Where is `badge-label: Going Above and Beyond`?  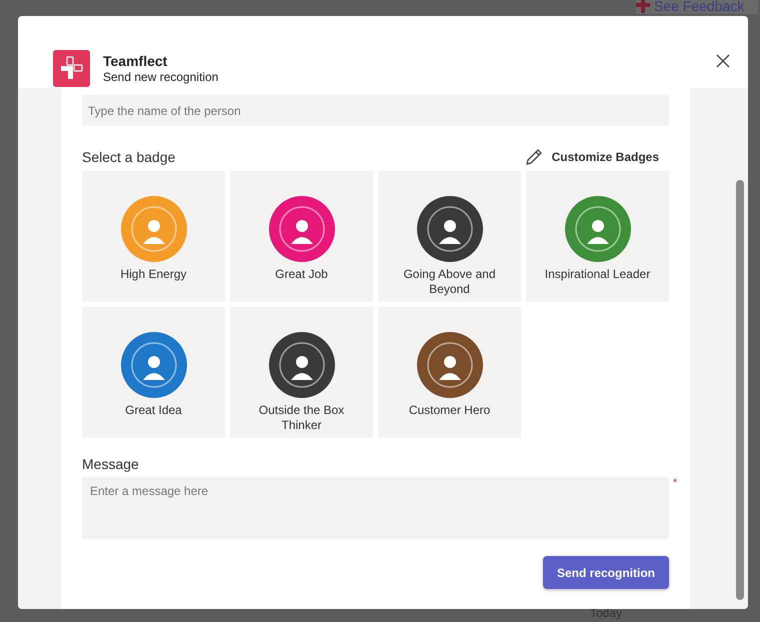 badge-label: Going Above and Beyond is located at coordinates (449, 282).